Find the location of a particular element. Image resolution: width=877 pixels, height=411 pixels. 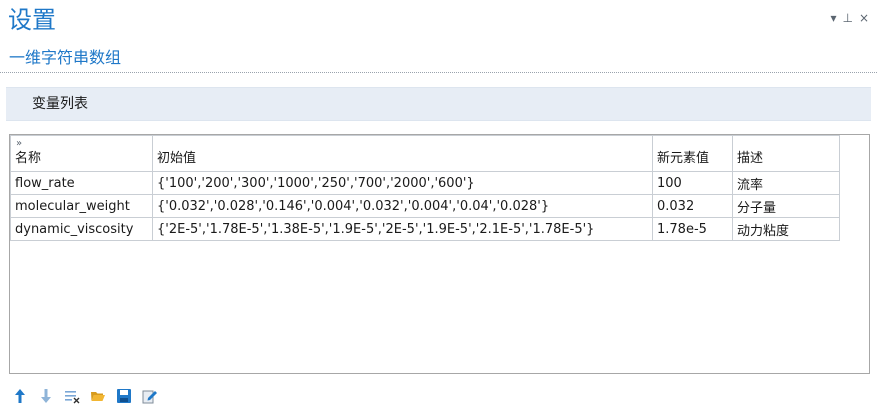

move-up-icon is located at coordinates (20, 396).